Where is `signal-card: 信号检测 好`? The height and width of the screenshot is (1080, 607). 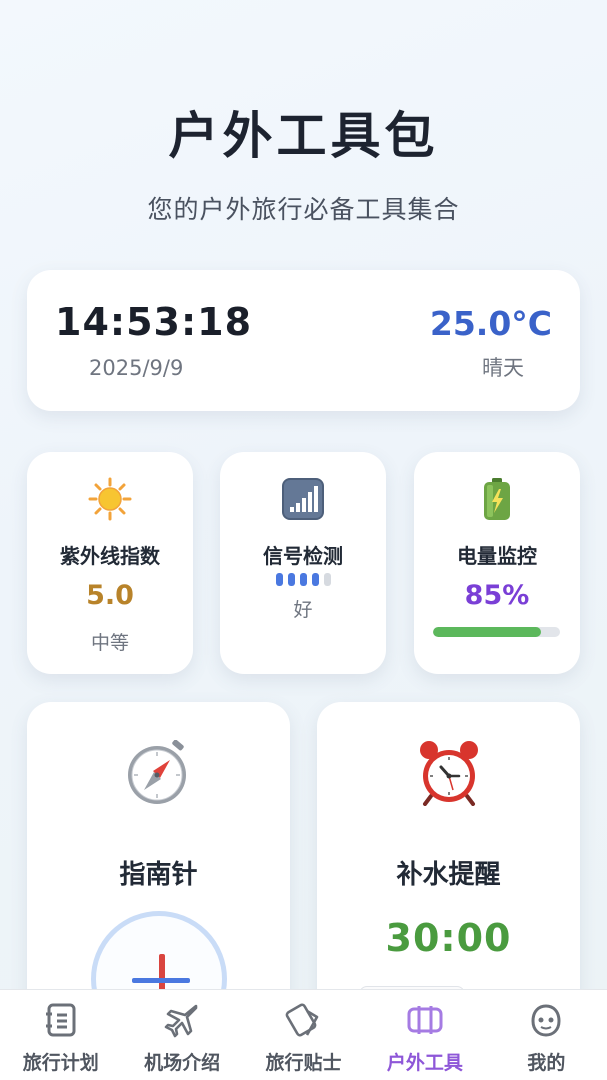 signal-card: 信号检测 好 is located at coordinates (303, 563).